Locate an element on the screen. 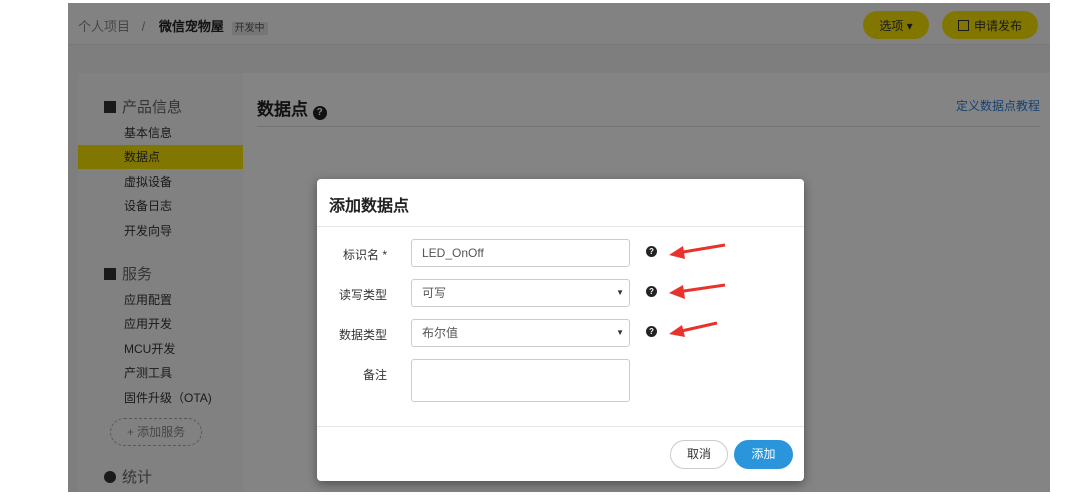 The image size is (1080, 498). remark-label: 备注 is located at coordinates (374, 375).